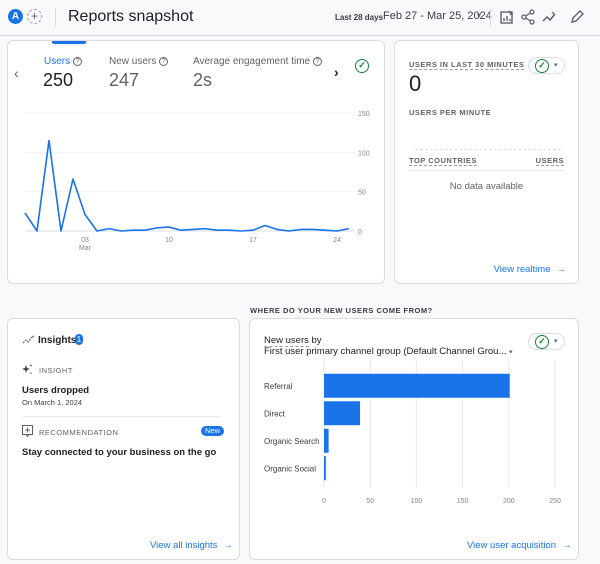 The width and height of the screenshot is (600, 564). What do you see at coordinates (336, 72) in the screenshot?
I see `next-metrics-arrow: ›` at bounding box center [336, 72].